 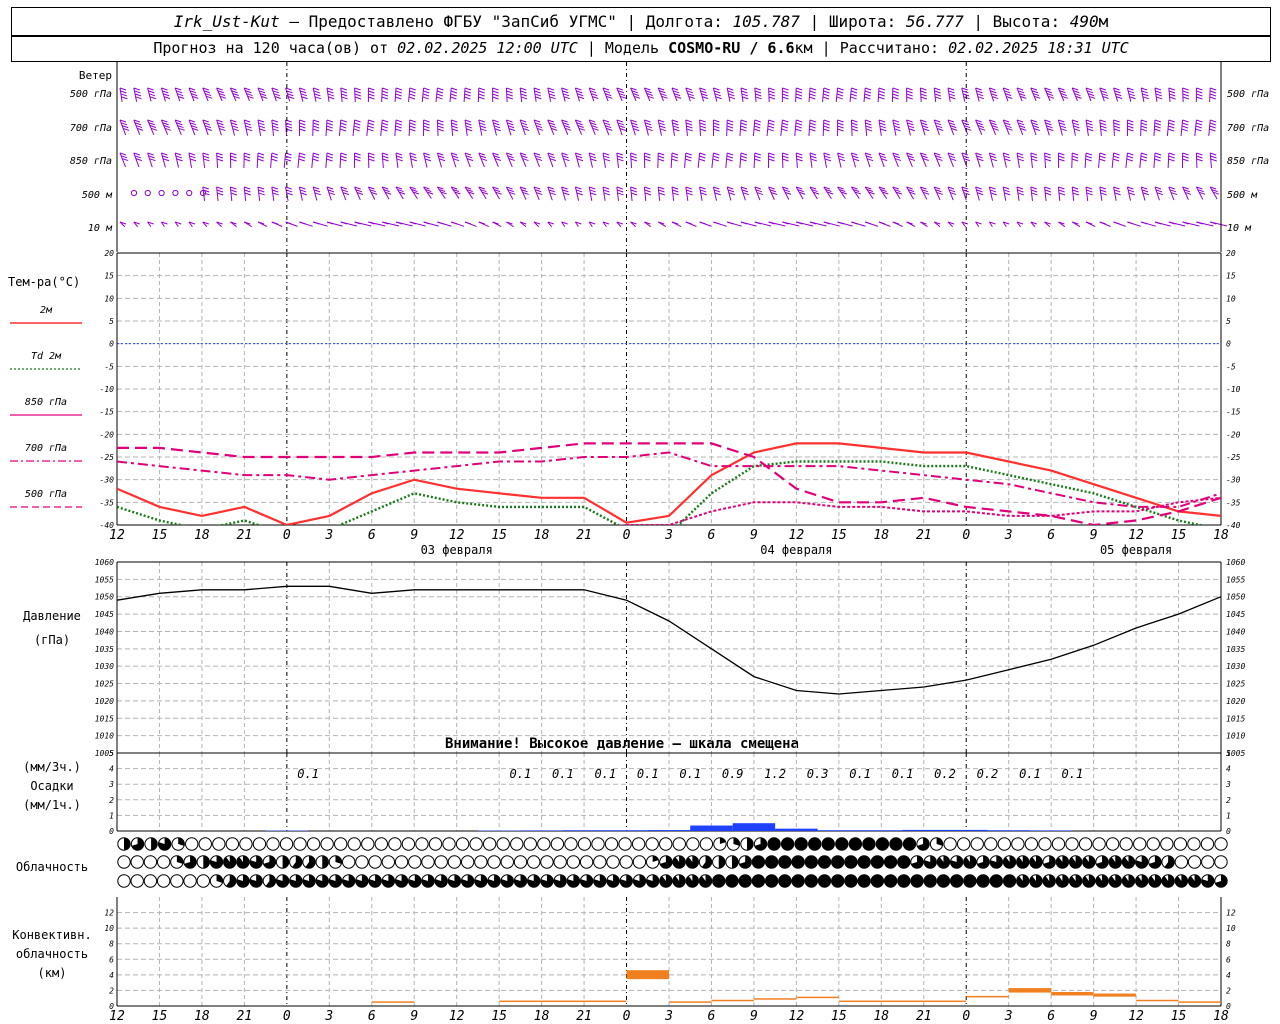 What do you see at coordinates (117, 535) in the screenshot?
I see `hour-label-mid: 12` at bounding box center [117, 535].